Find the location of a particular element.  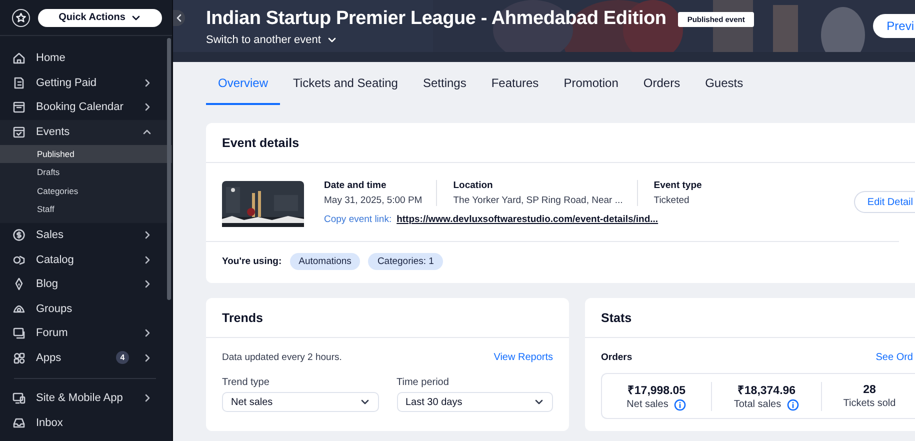

sidebar-item: Sales is located at coordinates (86, 235).